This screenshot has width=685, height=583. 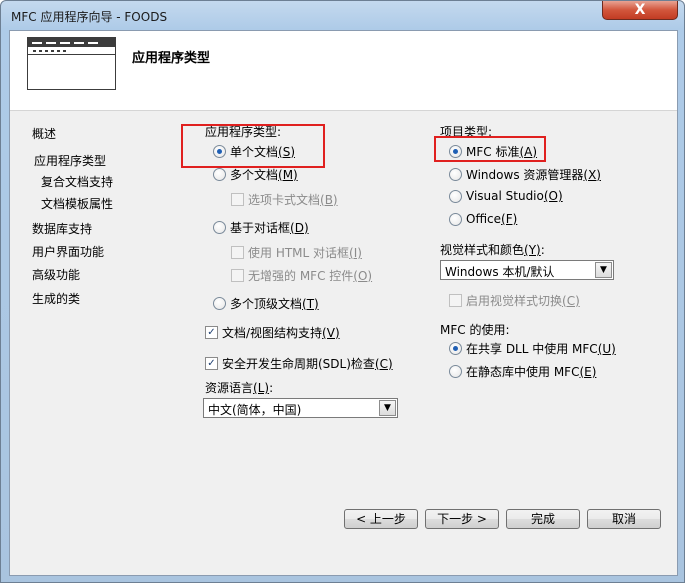 What do you see at coordinates (44, 133) in the screenshot?
I see `nav-item-overview: 概述` at bounding box center [44, 133].